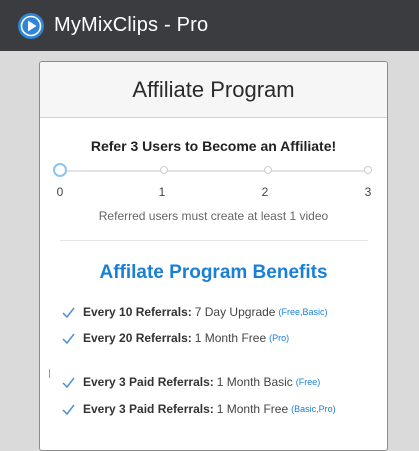 This screenshot has height=451, width=419. Describe the element at coordinates (213, 146) in the screenshot. I see `refer-heading: Refer 3 Users to Become an Affiliate!` at that location.